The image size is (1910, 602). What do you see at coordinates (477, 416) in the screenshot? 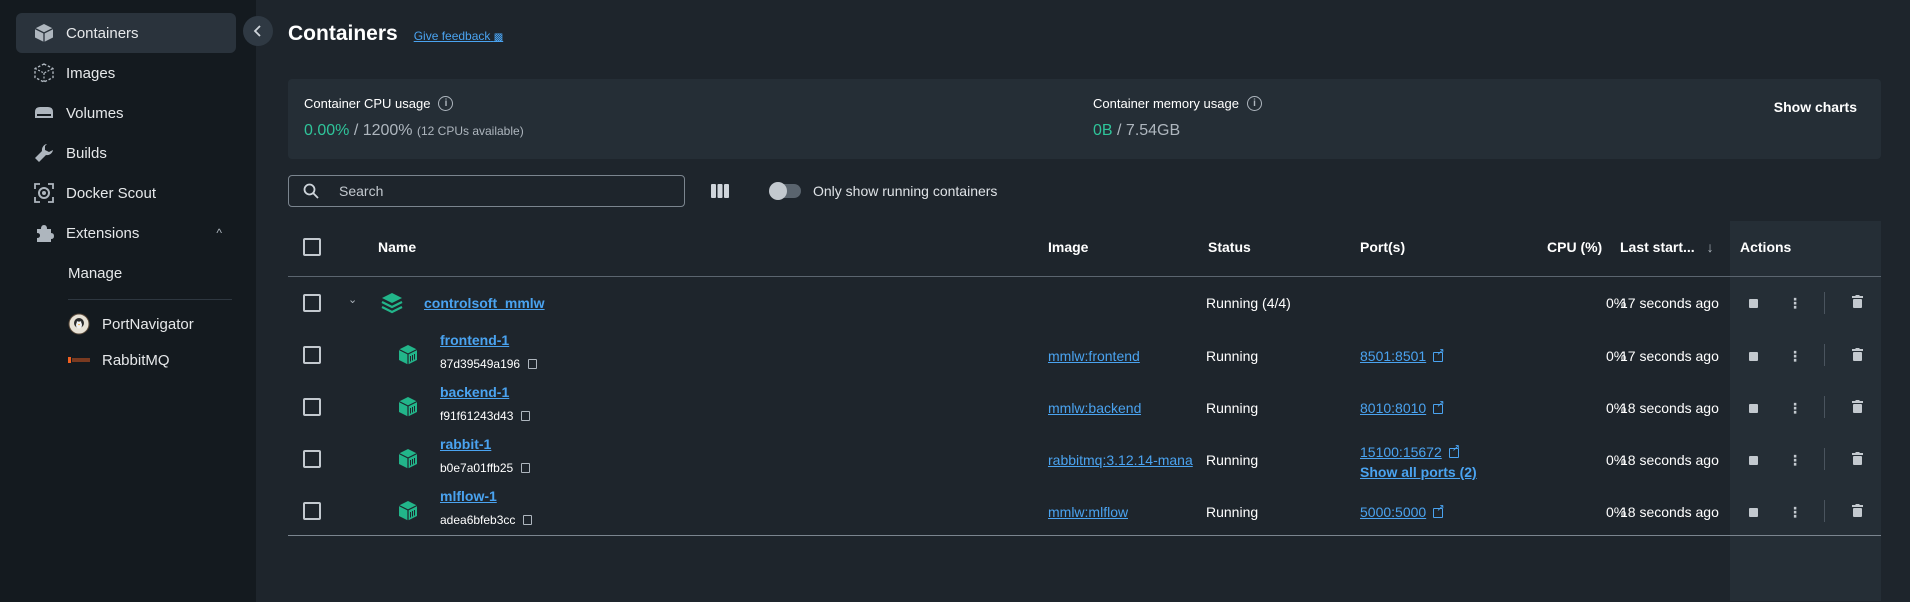
I see `container-id-text: f91f61243d43` at bounding box center [477, 416].